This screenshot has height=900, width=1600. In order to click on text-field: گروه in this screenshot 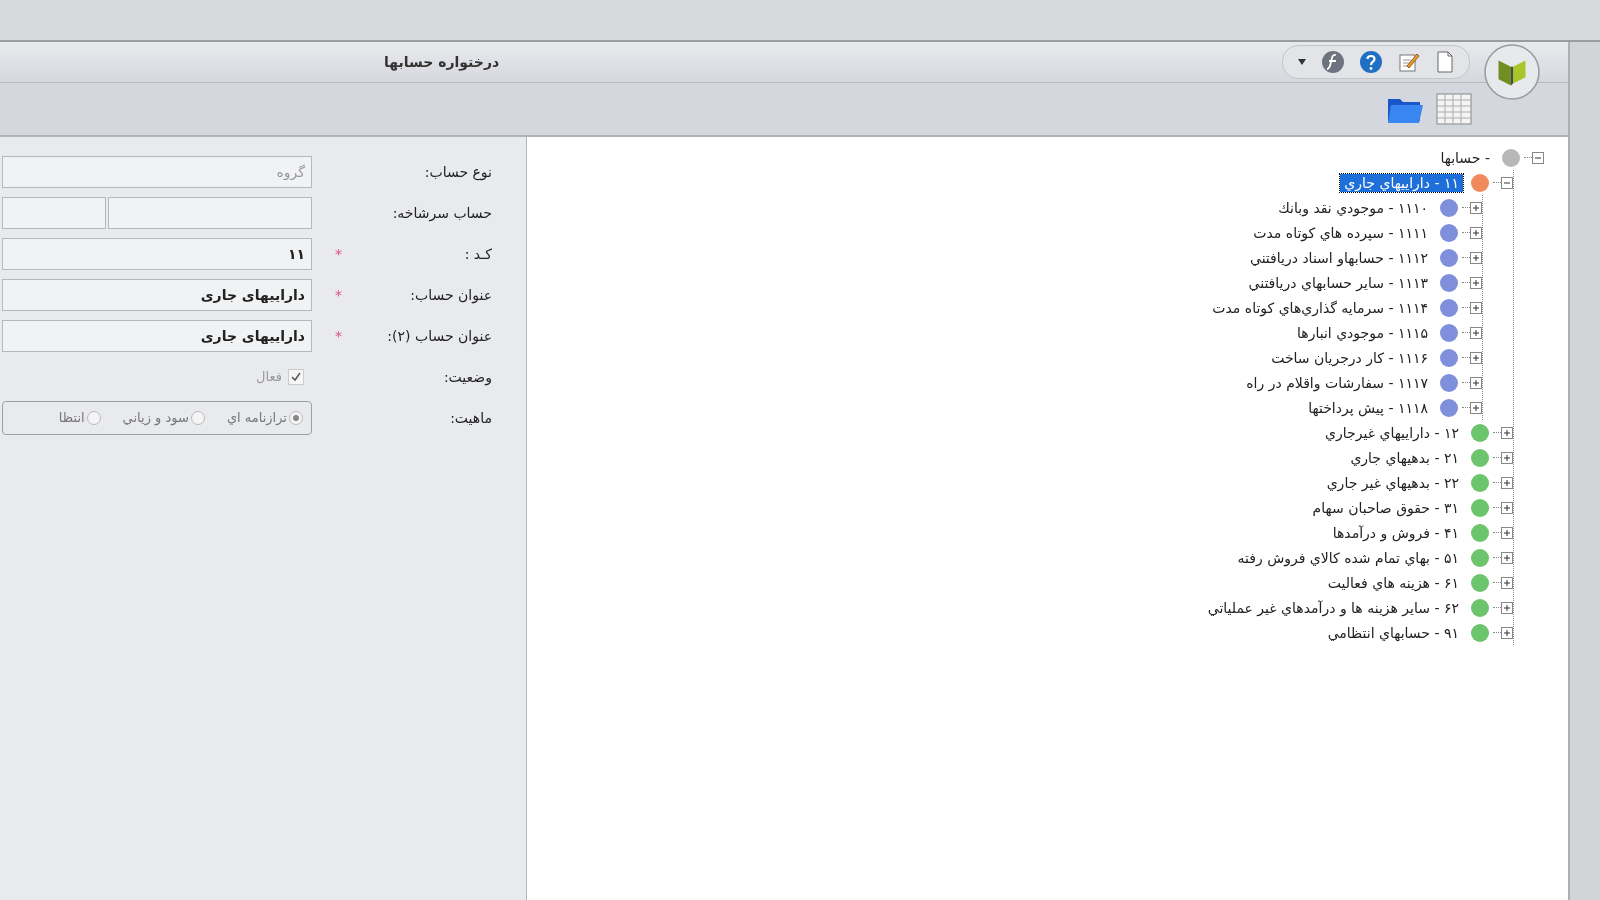, I will do `click(157, 171)`.